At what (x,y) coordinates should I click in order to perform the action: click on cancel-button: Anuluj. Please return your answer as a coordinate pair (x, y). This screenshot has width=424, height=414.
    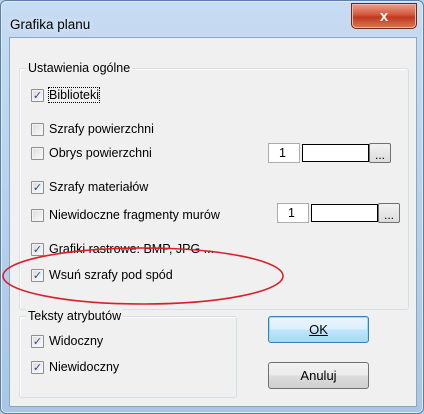
    Looking at the image, I should click on (318, 375).